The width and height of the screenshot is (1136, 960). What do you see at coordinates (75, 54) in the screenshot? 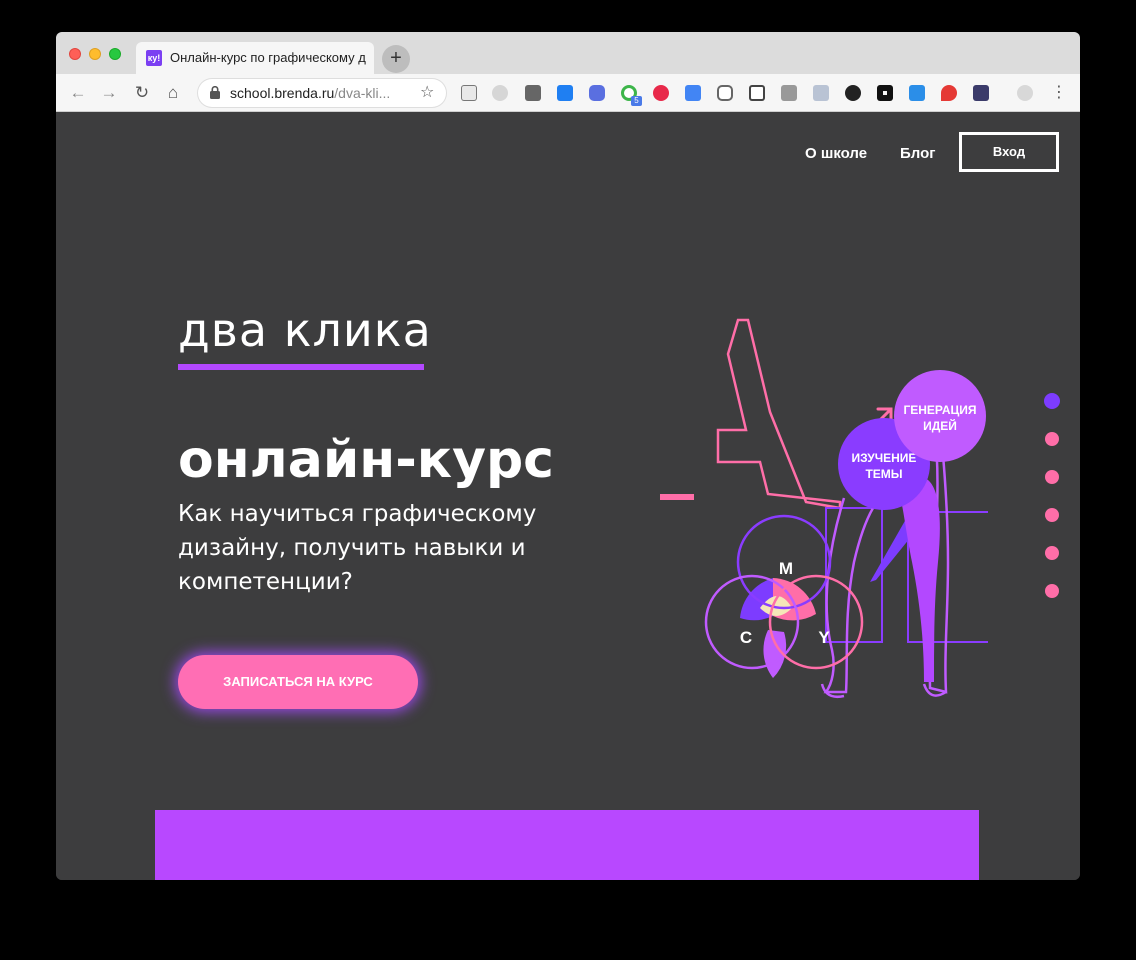
I see `close-window-button` at bounding box center [75, 54].